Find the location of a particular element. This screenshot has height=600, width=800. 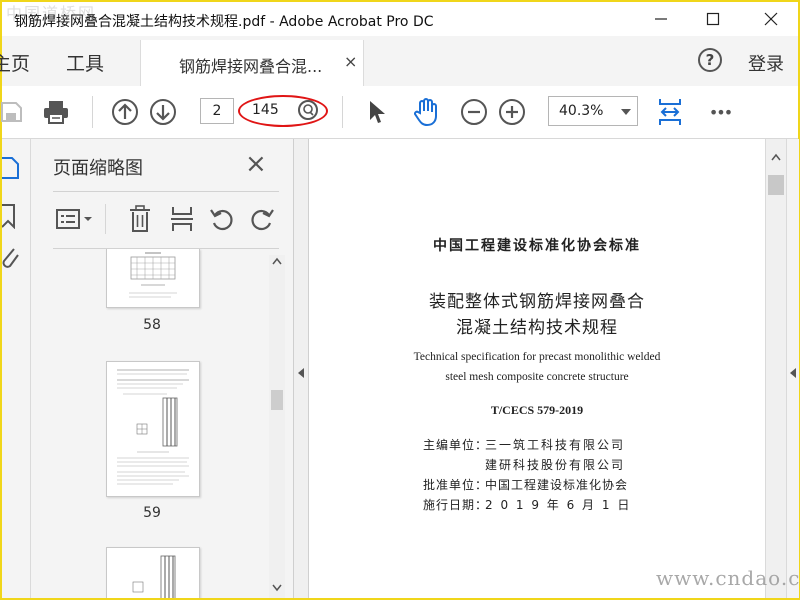

close-icon is located at coordinates (771, 19).